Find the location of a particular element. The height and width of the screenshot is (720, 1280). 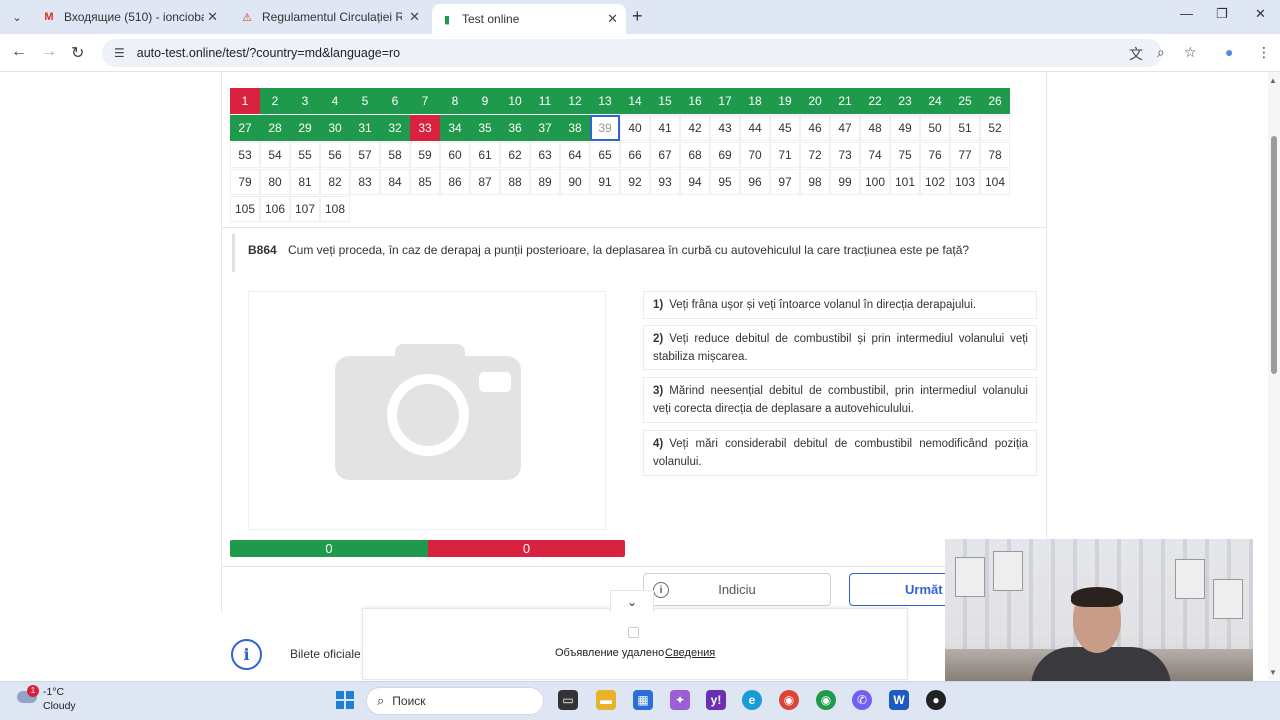

question-number-10: 10 is located at coordinates (515, 101).